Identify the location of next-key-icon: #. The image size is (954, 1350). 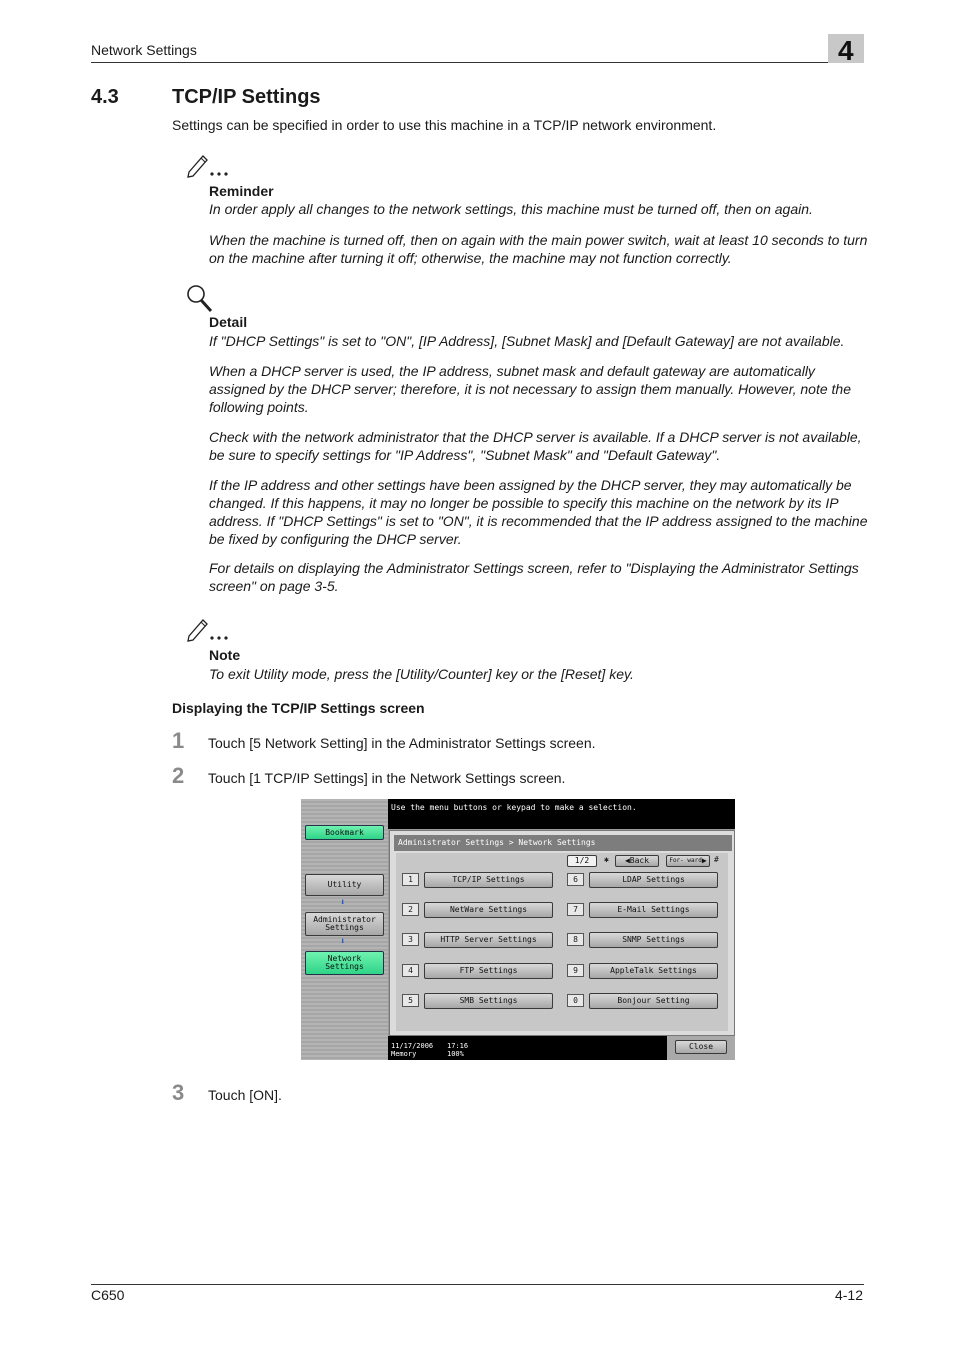
(716, 859).